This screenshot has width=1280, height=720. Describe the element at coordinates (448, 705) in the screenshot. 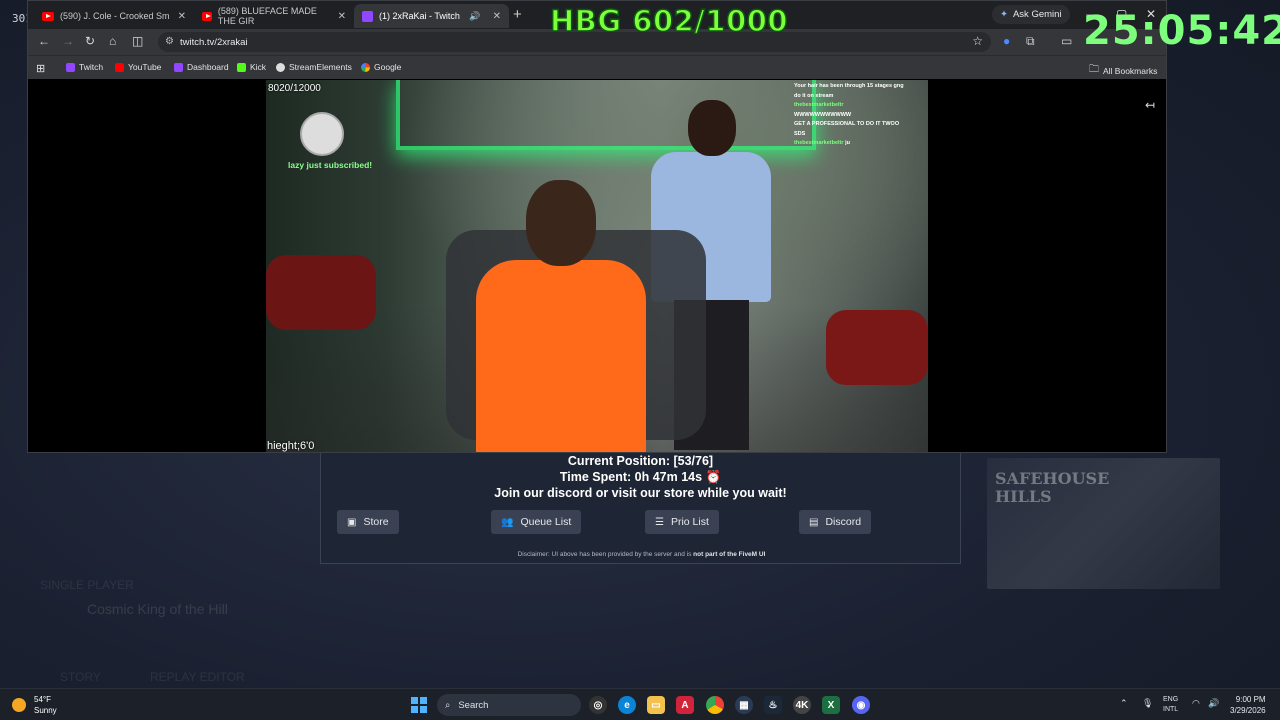

I see `search-icon: ⌕` at that location.